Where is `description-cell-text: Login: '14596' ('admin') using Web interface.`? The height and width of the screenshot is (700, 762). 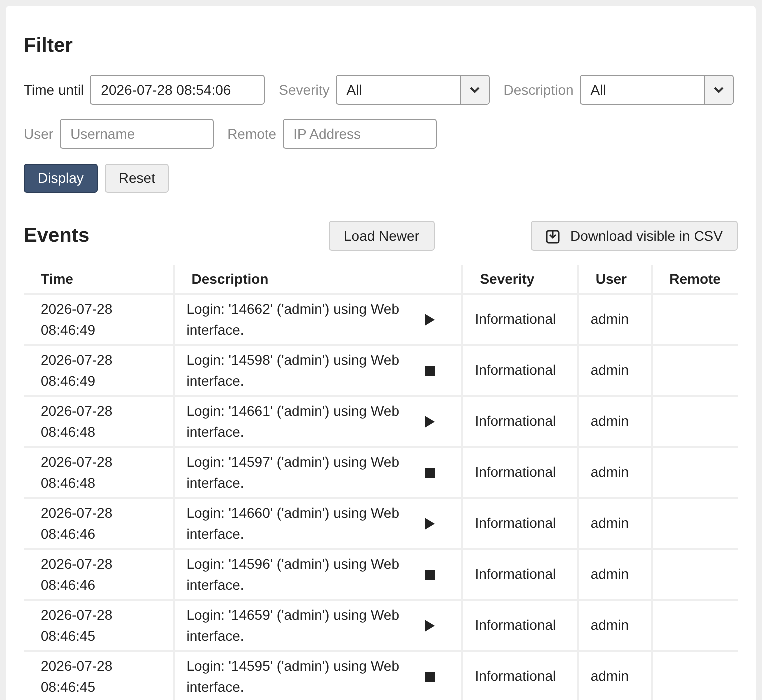 description-cell-text: Login: '14596' ('admin') using Web interface. is located at coordinates (293, 574).